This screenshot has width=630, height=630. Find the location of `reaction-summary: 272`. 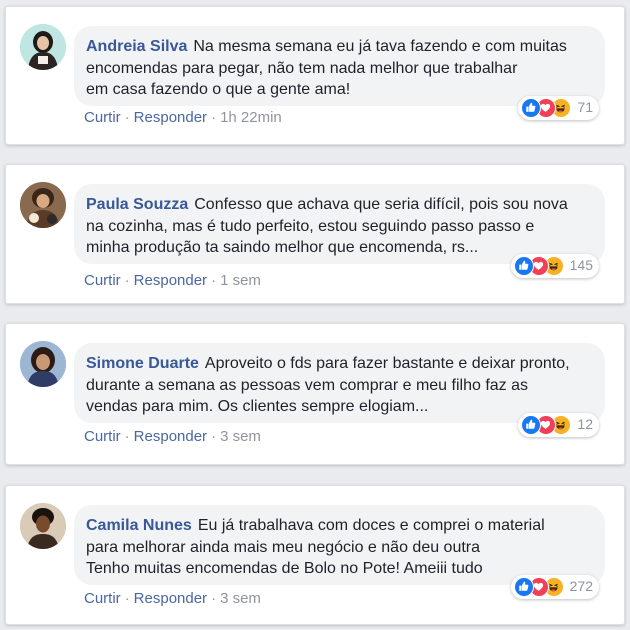

reaction-summary: 272 is located at coordinates (554, 587).